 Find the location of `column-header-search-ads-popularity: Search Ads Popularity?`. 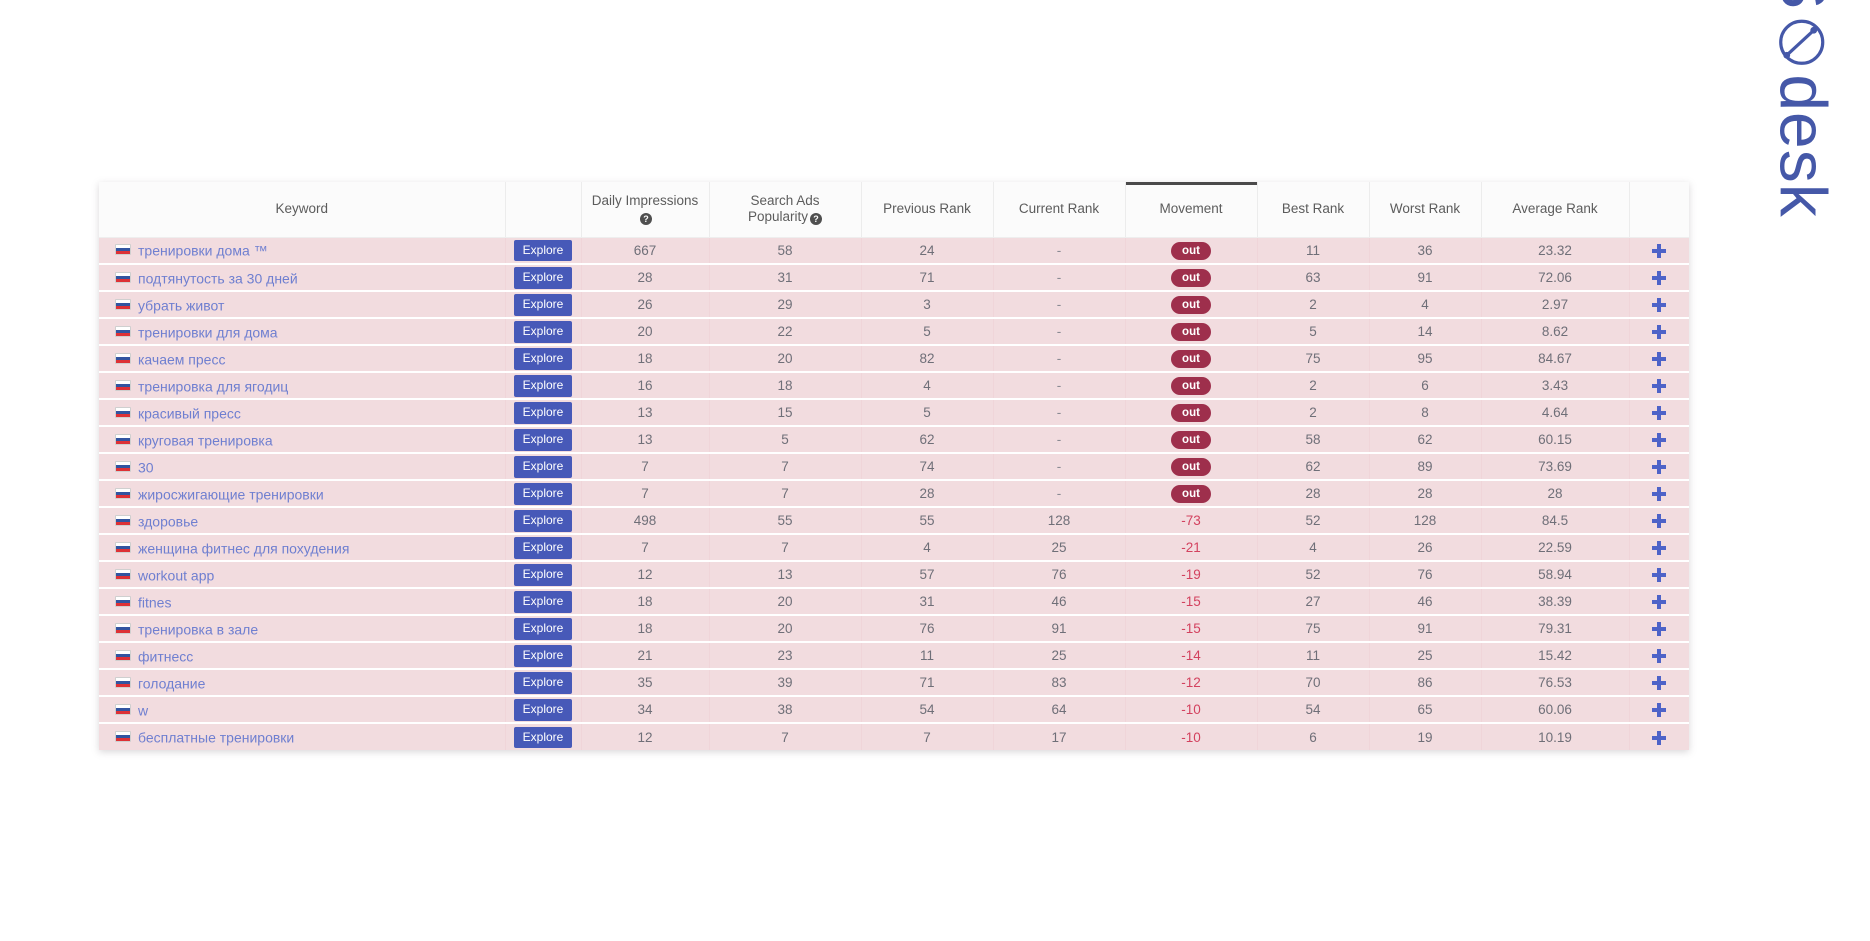

column-header-search-ads-popularity: Search Ads Popularity? is located at coordinates (785, 210).